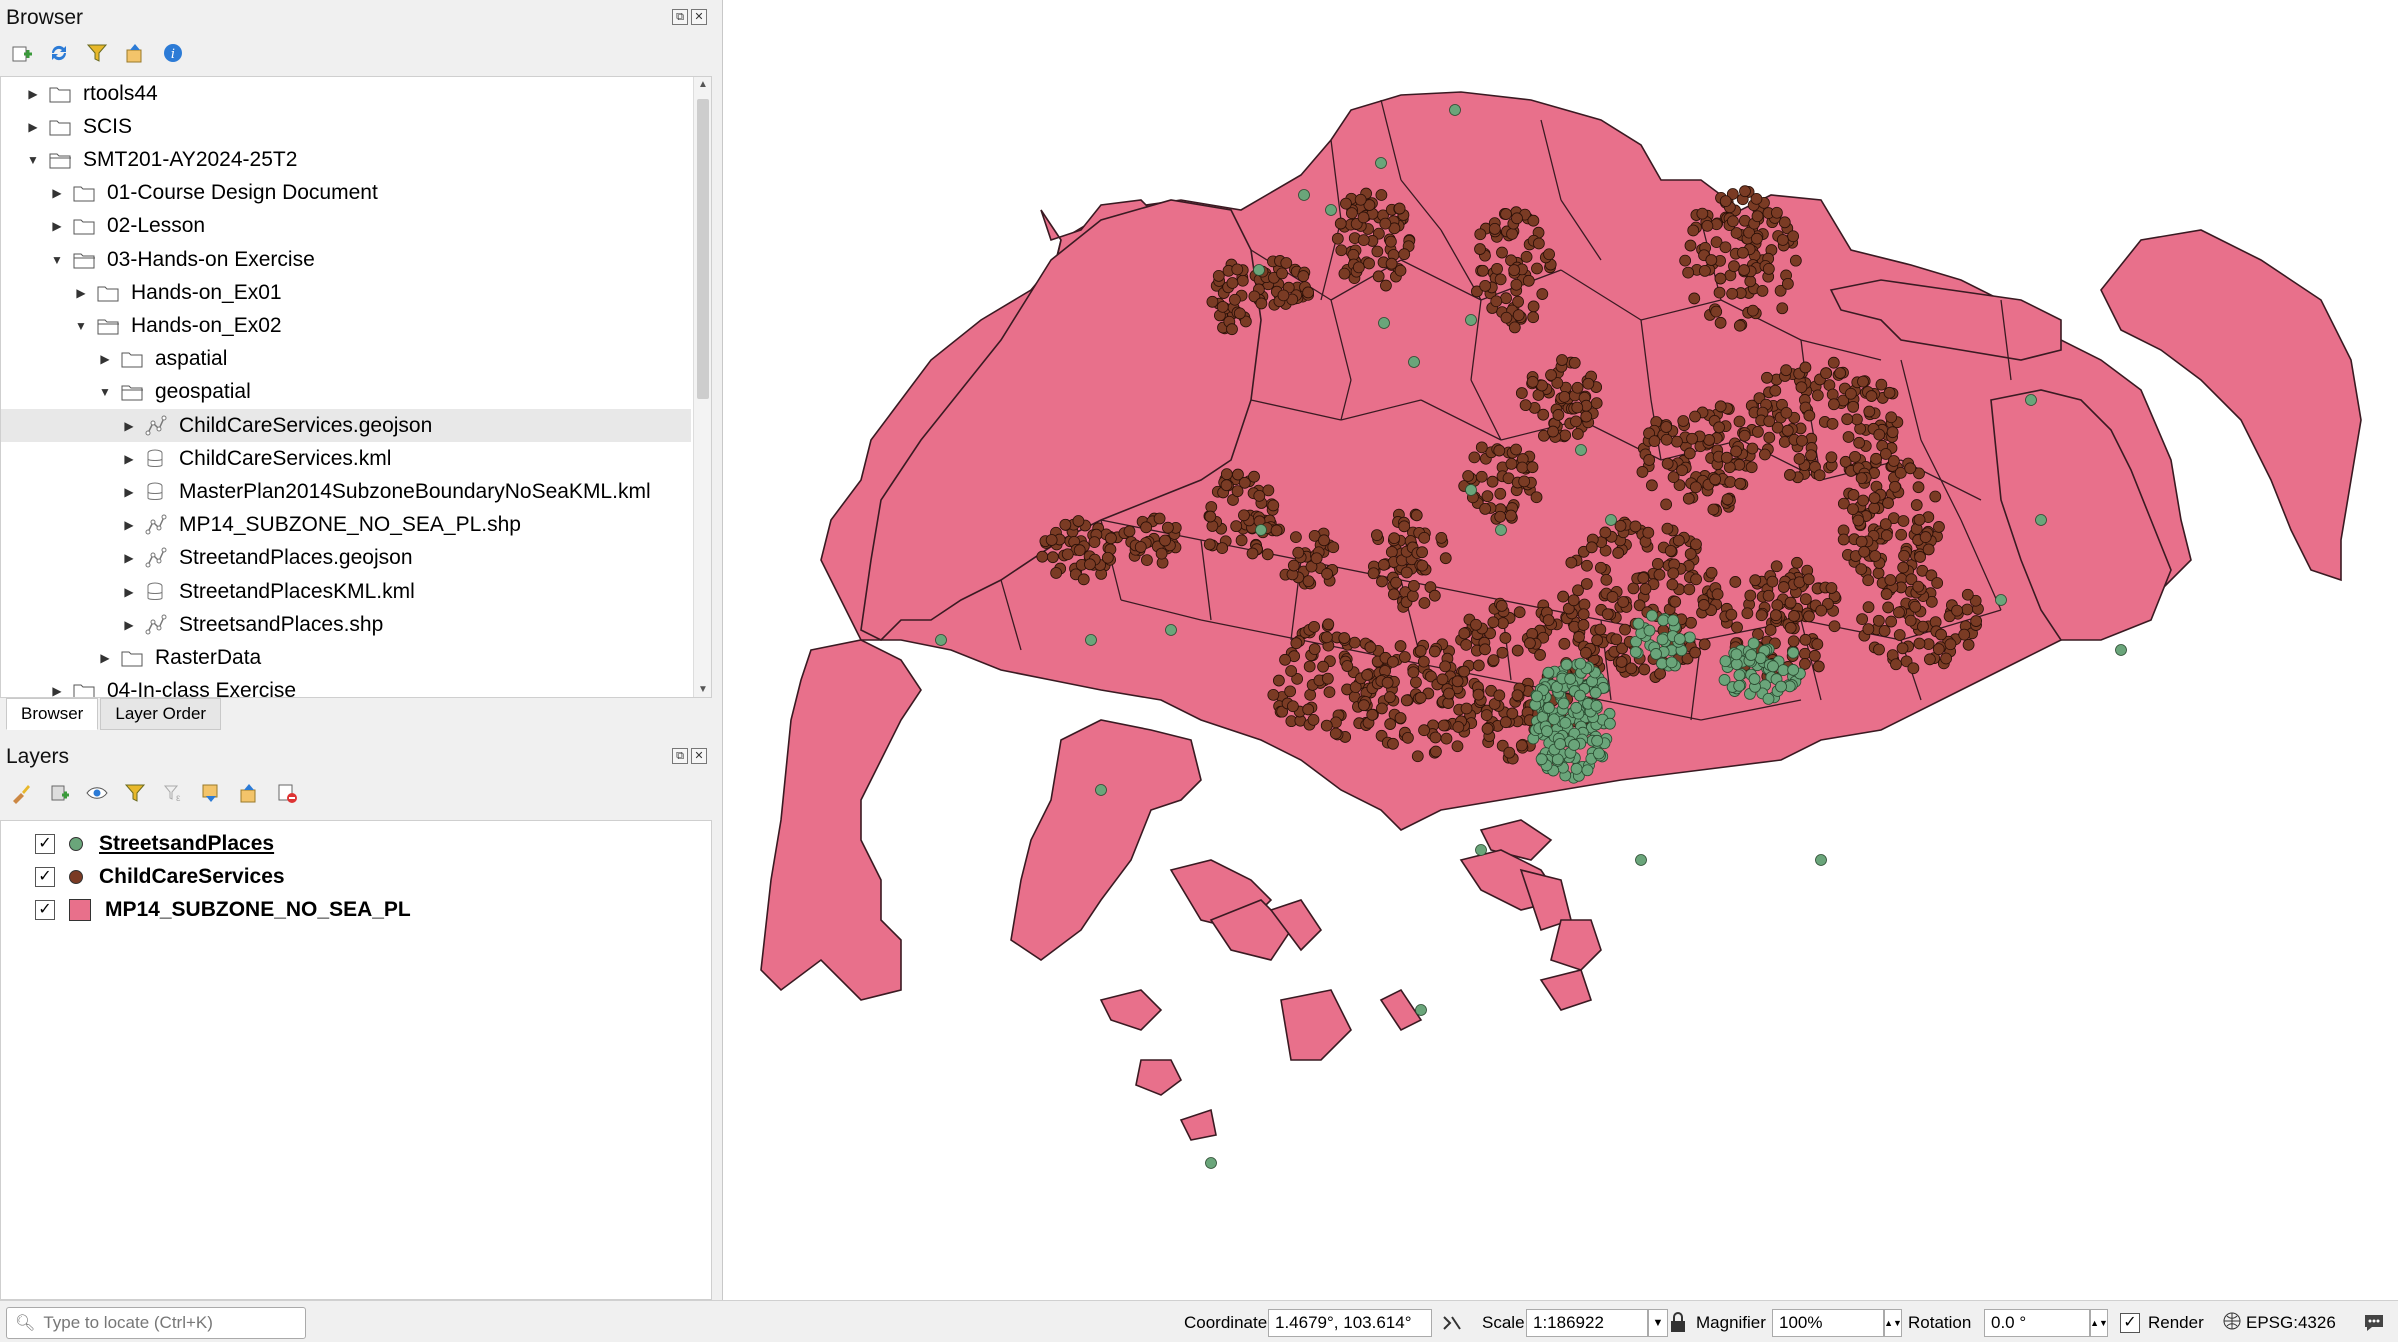 Image resolution: width=2398 pixels, height=1342 pixels. Describe the element at coordinates (1452, 1323) in the screenshot. I see `toggle-extents-icon` at that location.